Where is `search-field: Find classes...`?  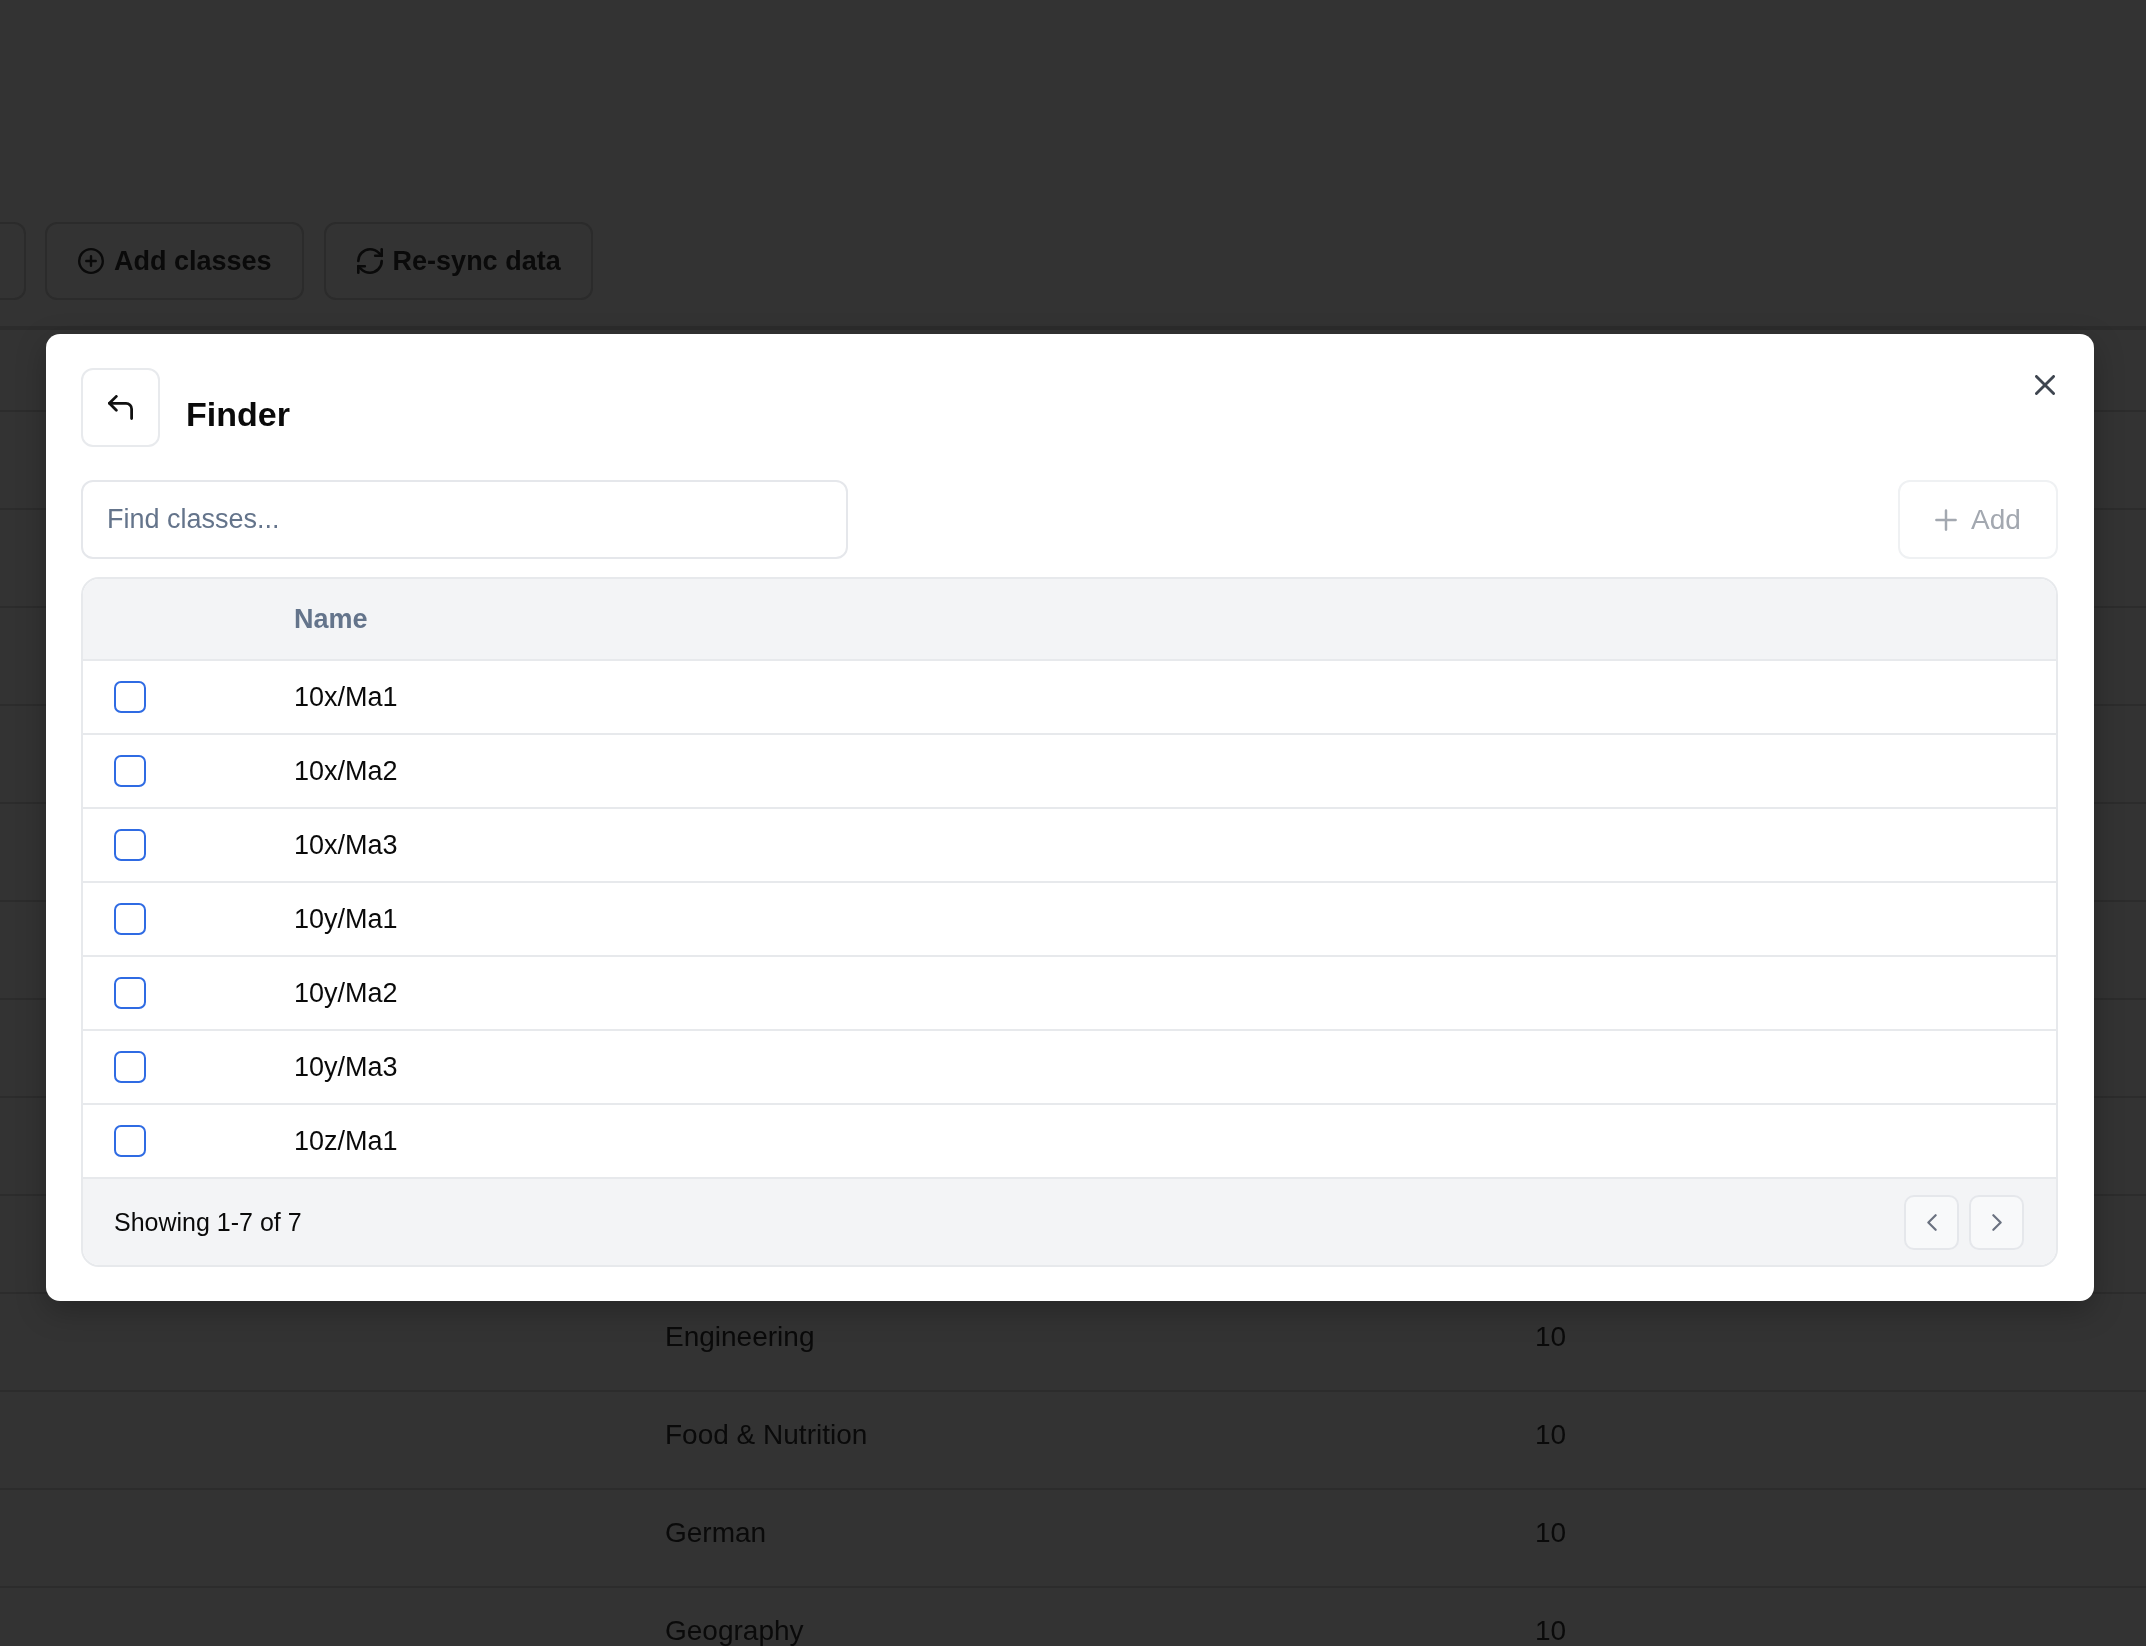 search-field: Find classes... is located at coordinates (464, 519).